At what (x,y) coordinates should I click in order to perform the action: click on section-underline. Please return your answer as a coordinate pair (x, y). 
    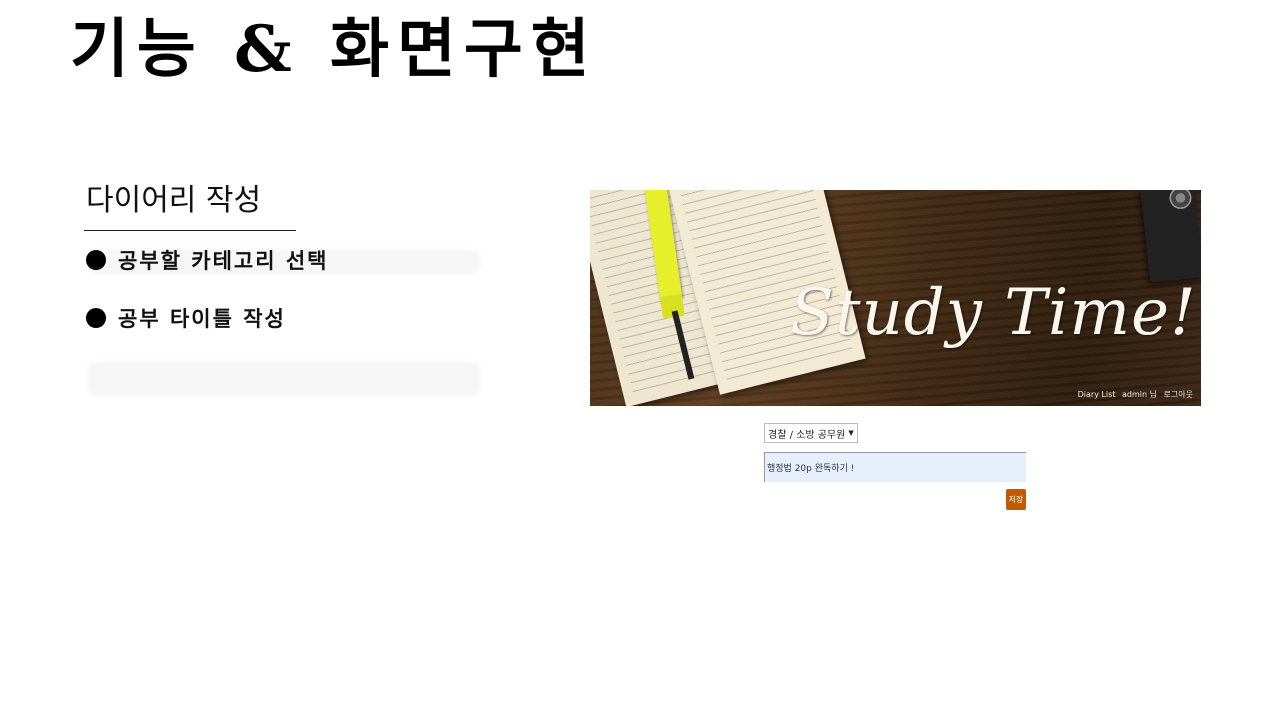
    Looking at the image, I should click on (190, 230).